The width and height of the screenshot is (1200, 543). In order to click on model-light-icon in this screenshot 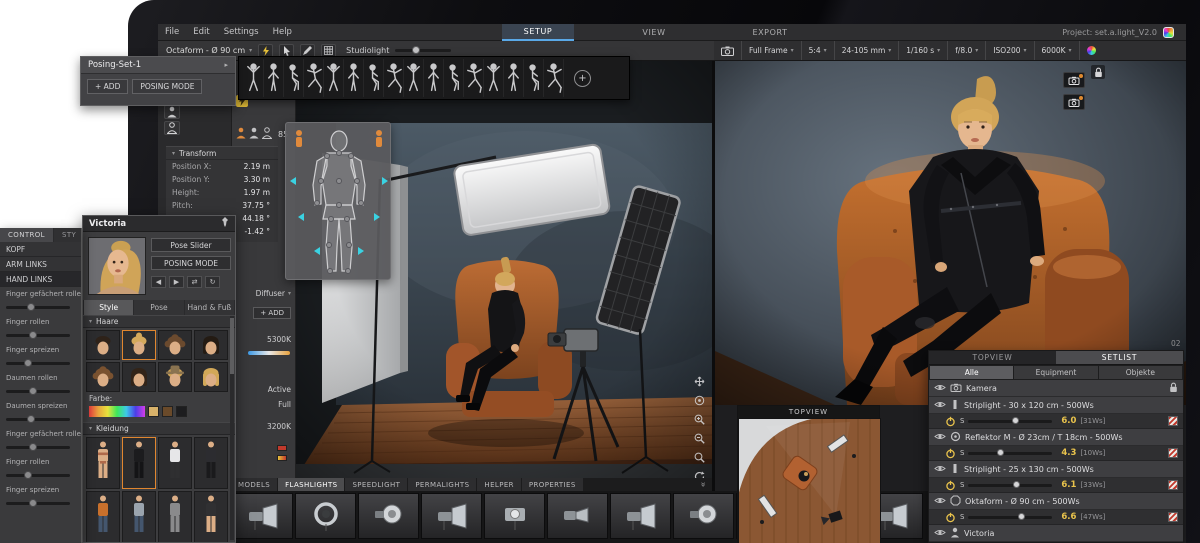, I will do `click(254, 134)`.